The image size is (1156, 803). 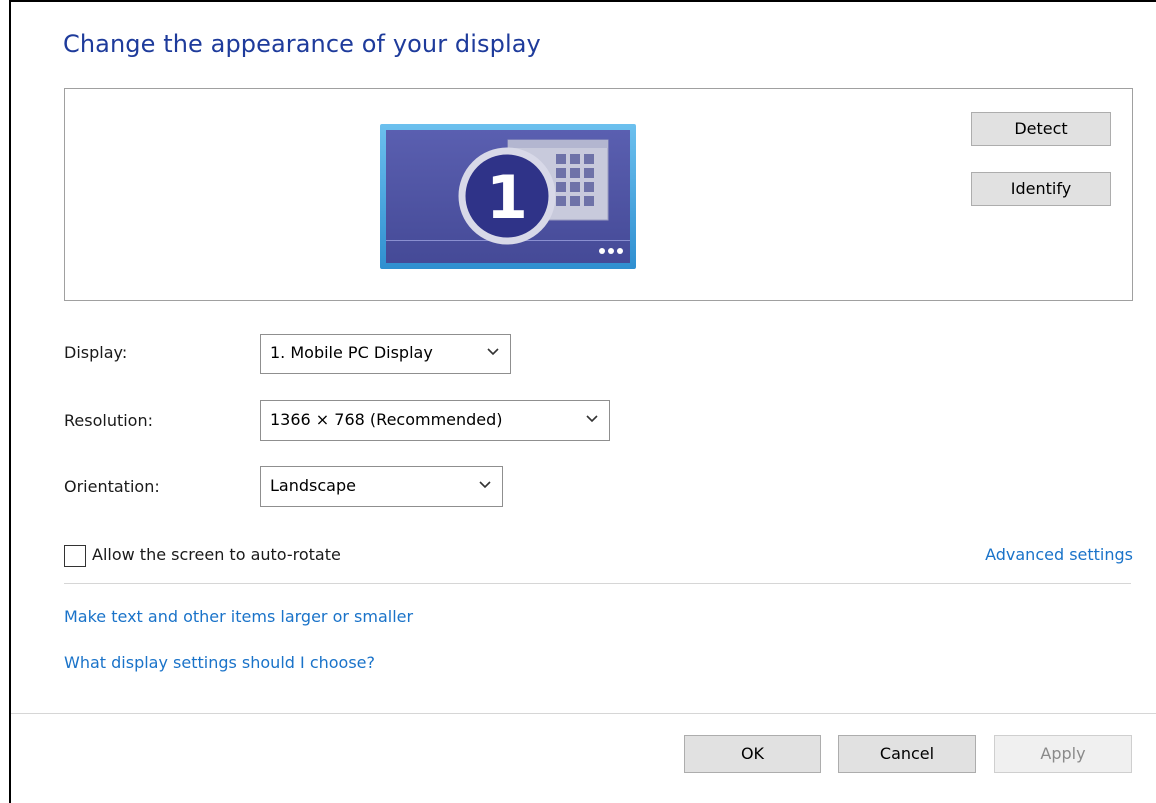 I want to click on resolution-select-value: 1366 × 768 (Recommended), so click(x=386, y=419).